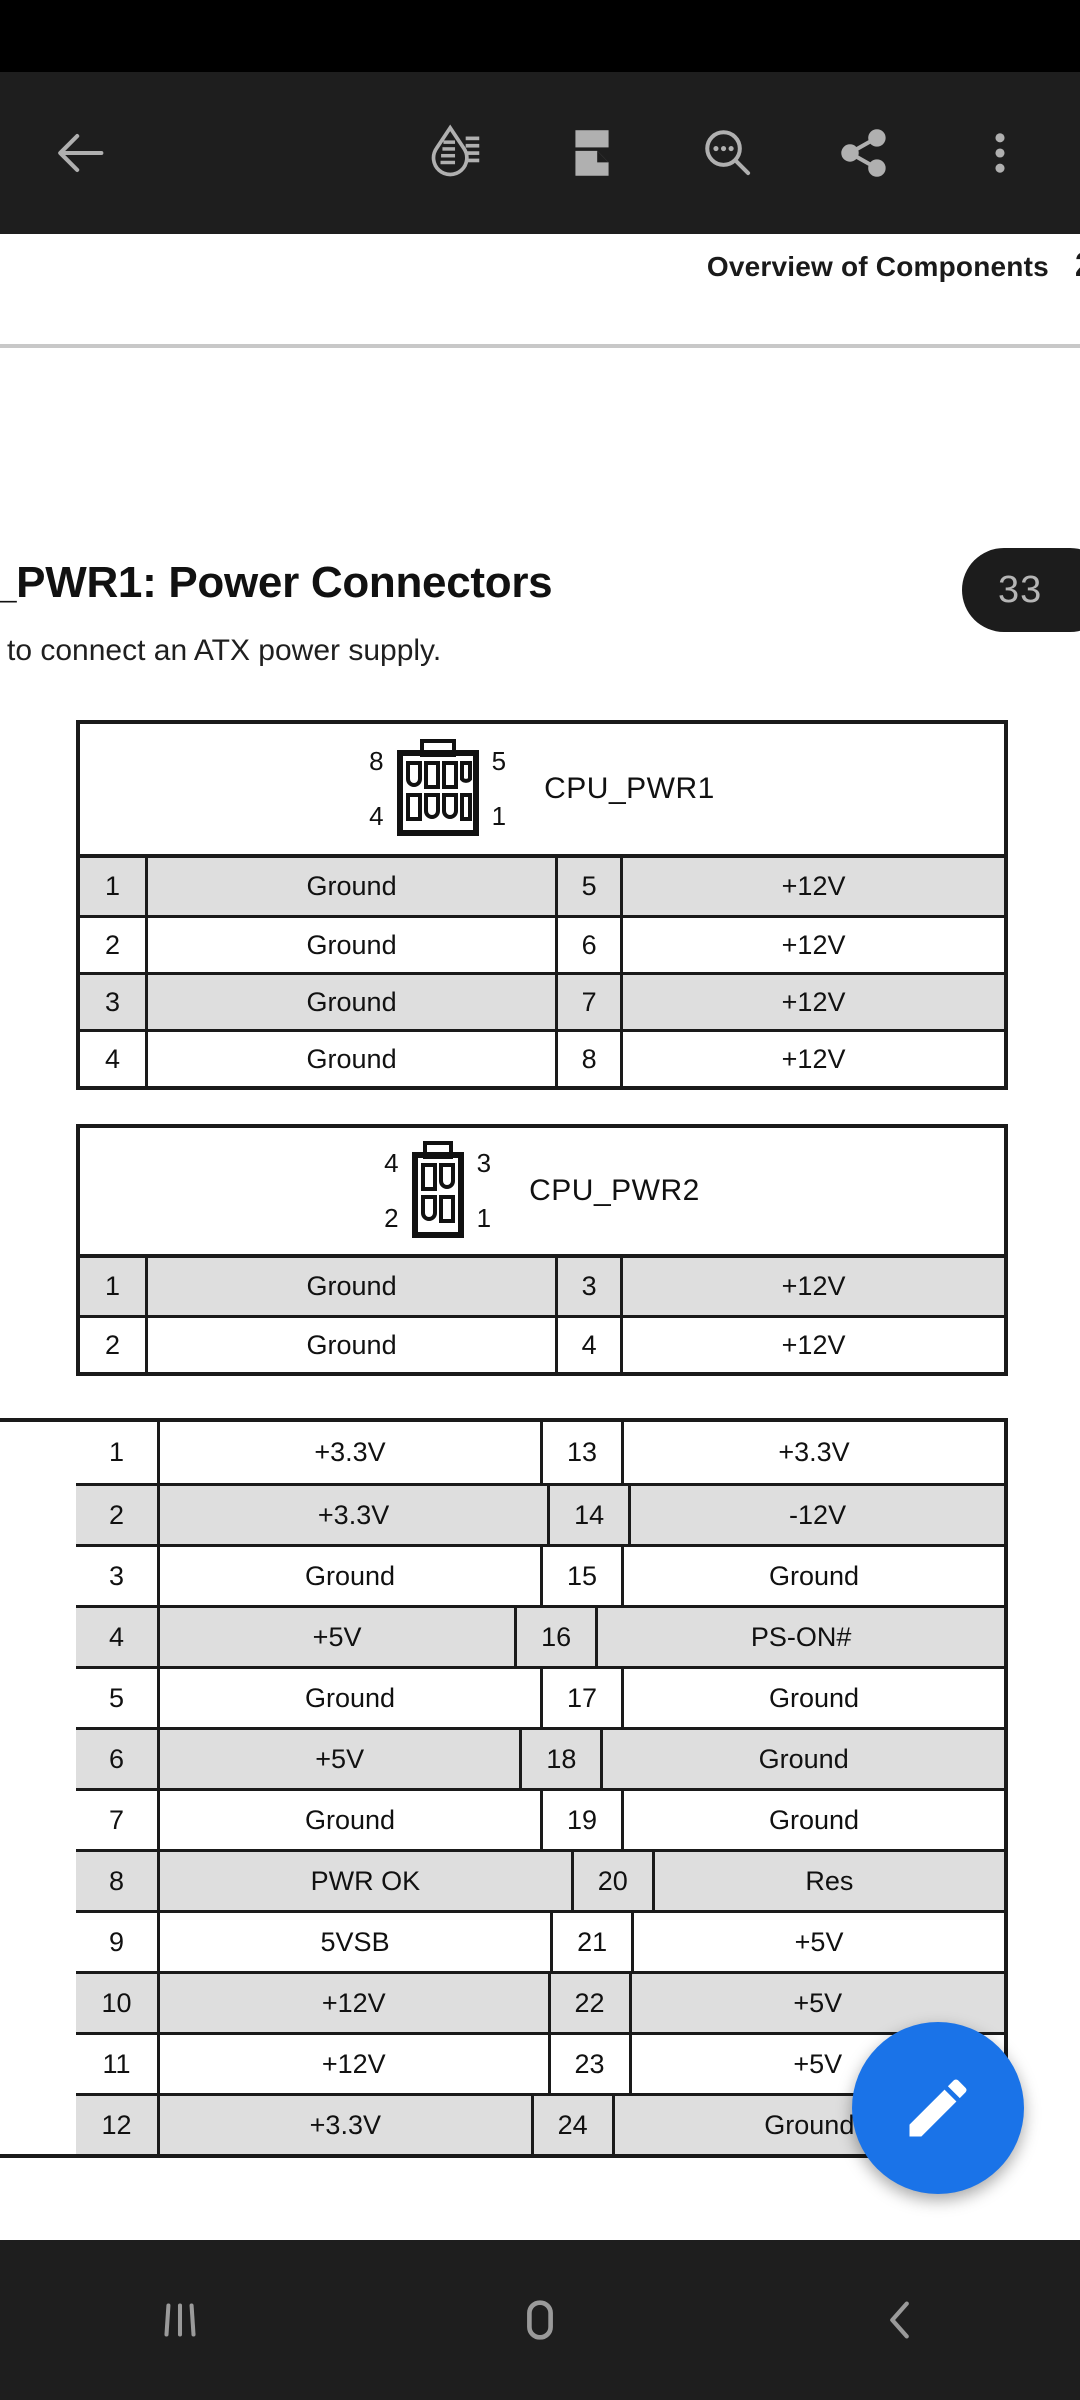  What do you see at coordinates (589, 2003) in the screenshot?
I see `table-cell: 22` at bounding box center [589, 2003].